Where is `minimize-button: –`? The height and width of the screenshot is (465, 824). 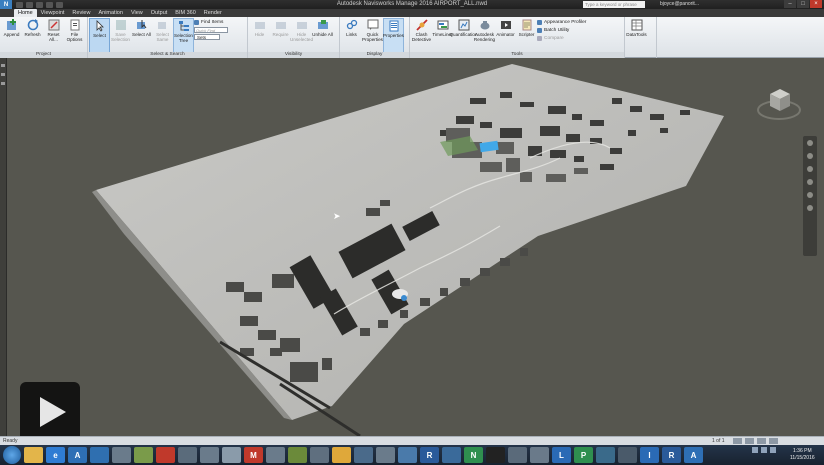
minimize-button: – is located at coordinates (790, 4).